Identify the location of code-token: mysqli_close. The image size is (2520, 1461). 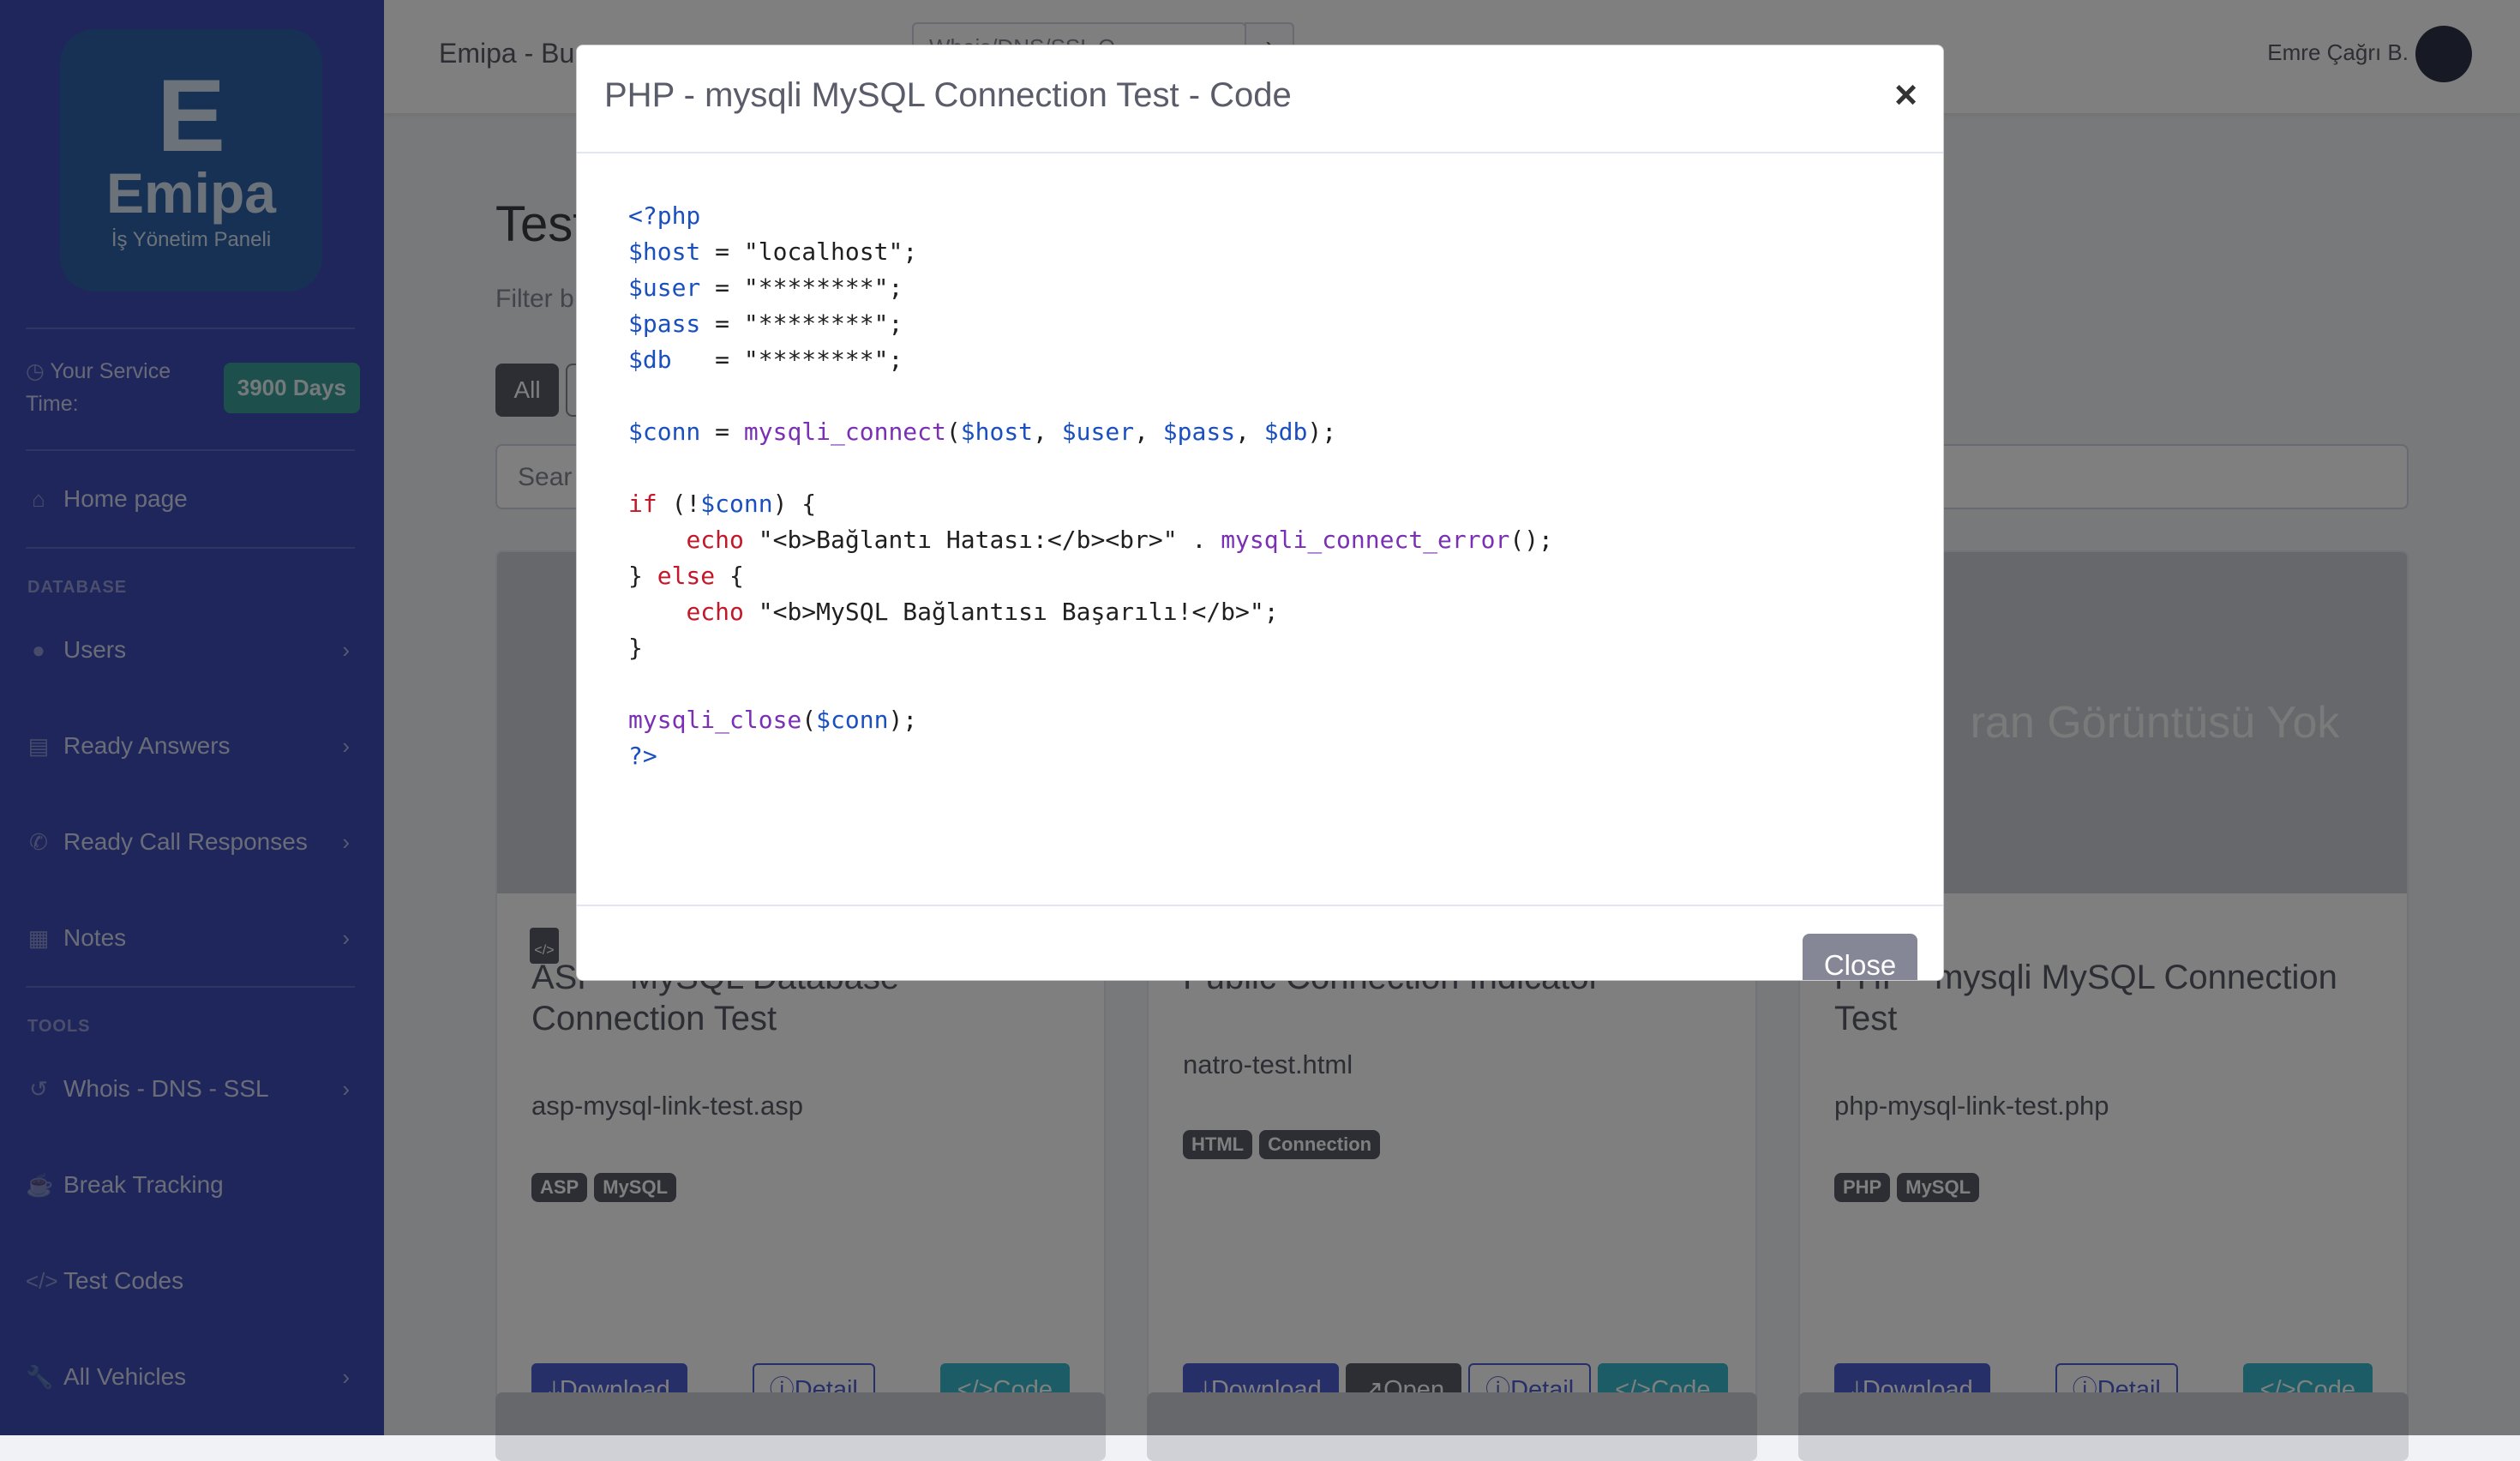
(715, 720).